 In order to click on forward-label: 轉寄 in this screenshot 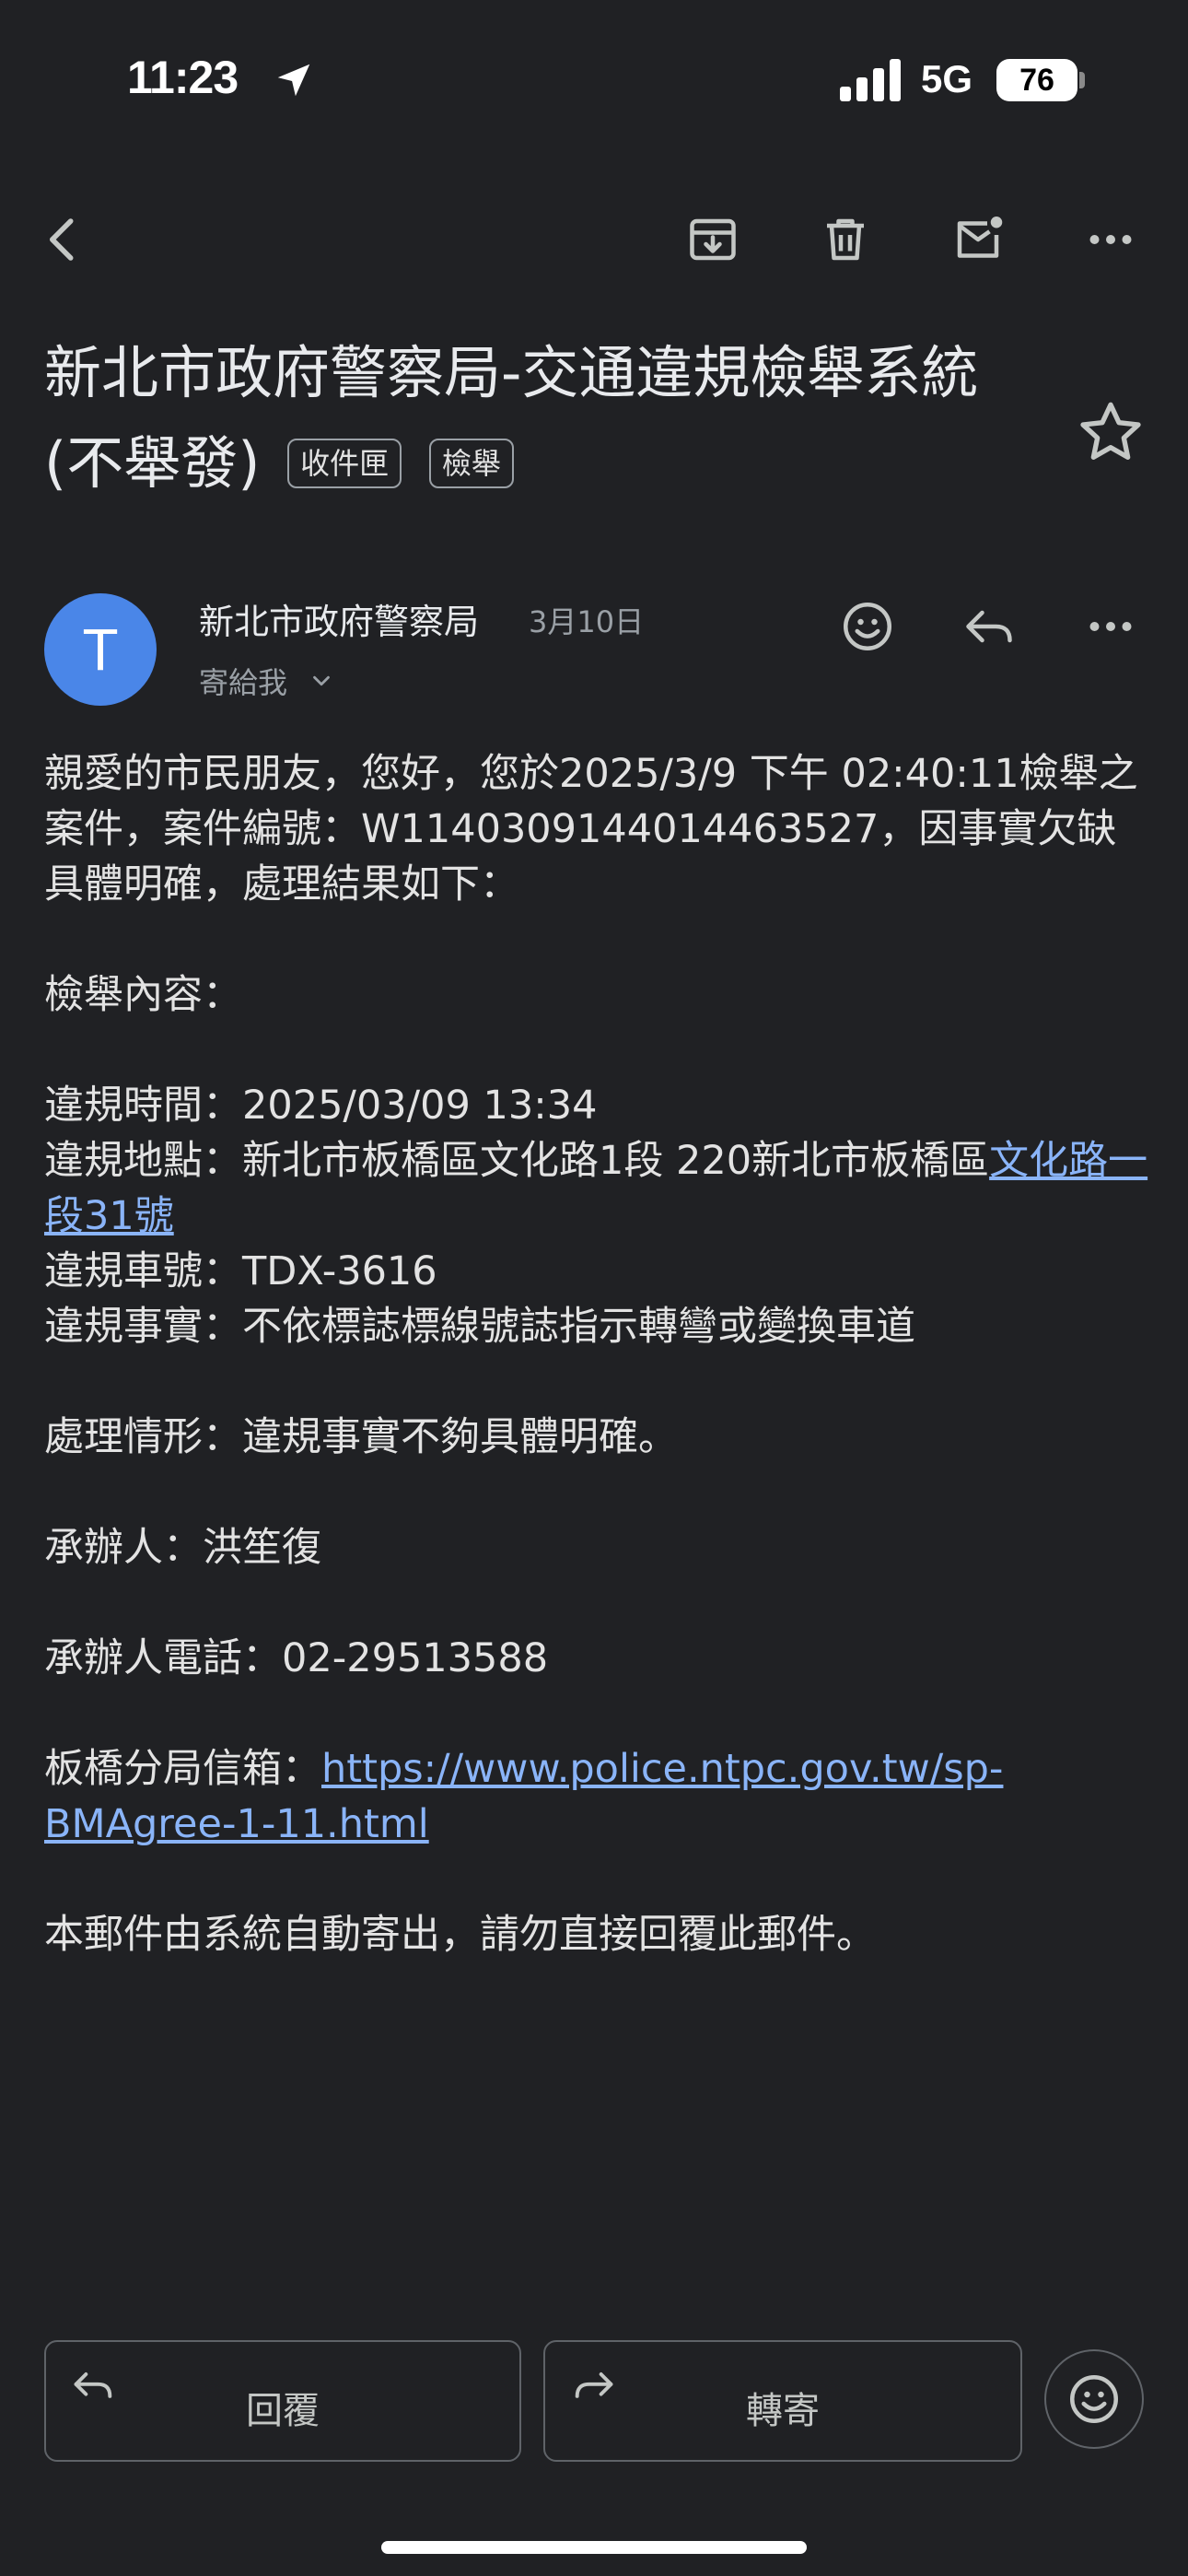, I will do `click(783, 2411)`.